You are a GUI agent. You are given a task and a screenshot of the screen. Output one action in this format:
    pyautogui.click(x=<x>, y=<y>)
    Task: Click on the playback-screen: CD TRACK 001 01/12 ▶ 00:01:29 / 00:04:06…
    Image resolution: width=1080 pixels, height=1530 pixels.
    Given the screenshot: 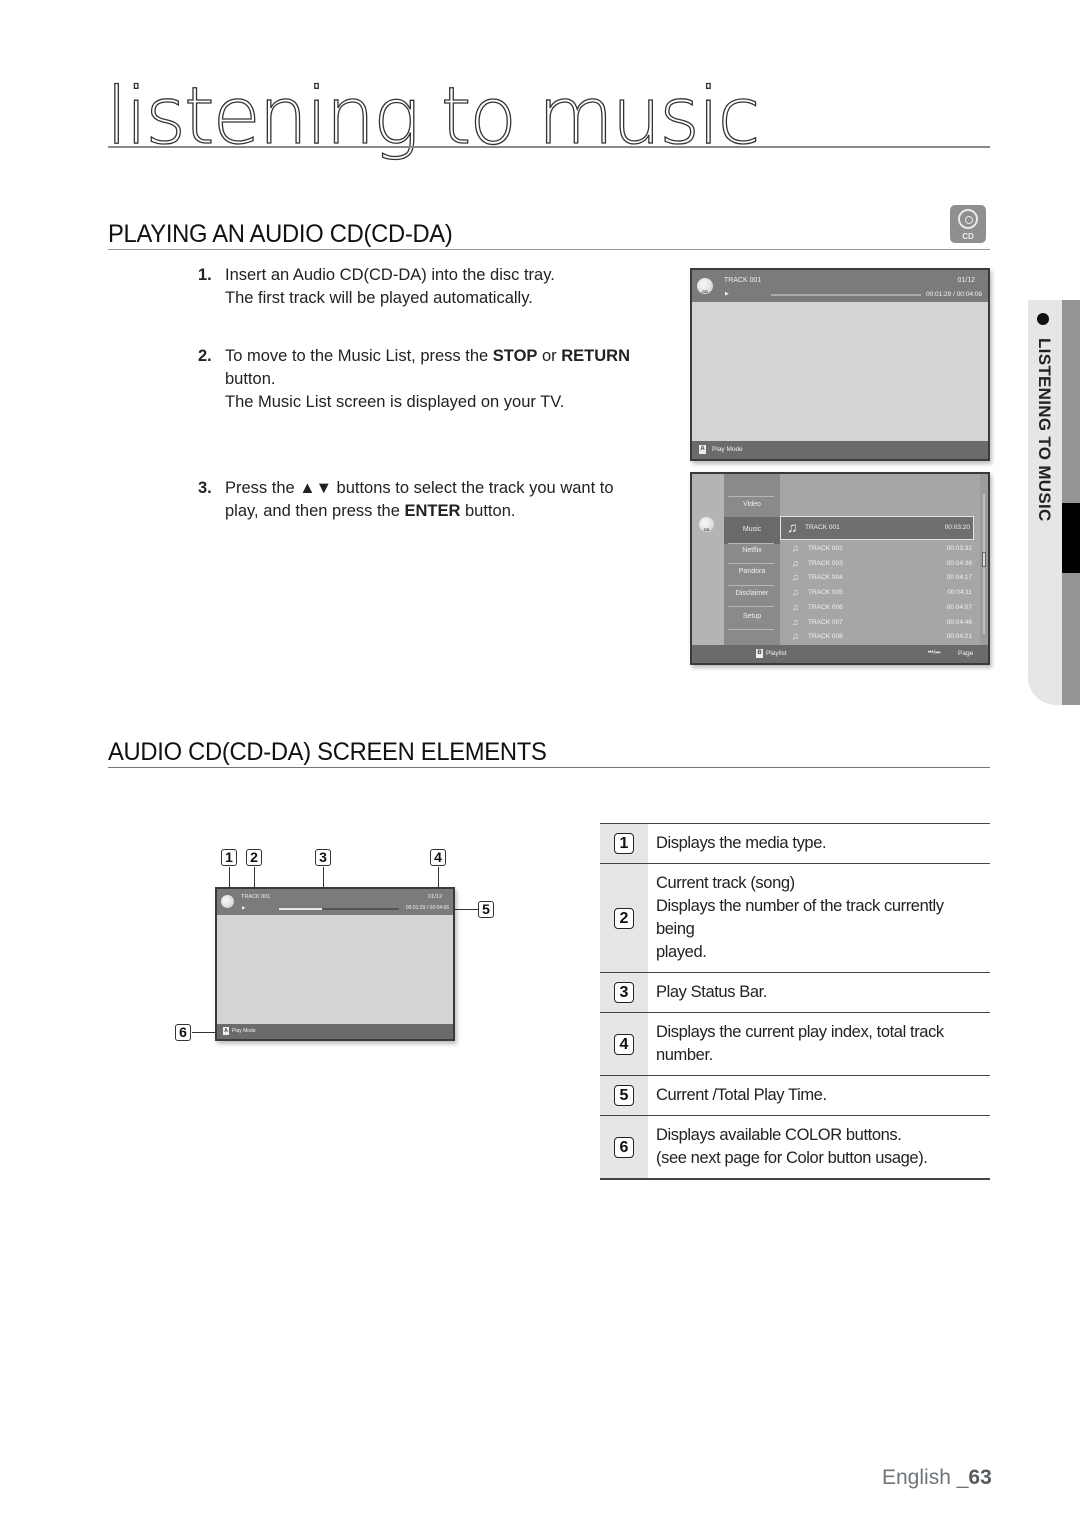 What is the action you would take?
    pyautogui.click(x=840, y=364)
    